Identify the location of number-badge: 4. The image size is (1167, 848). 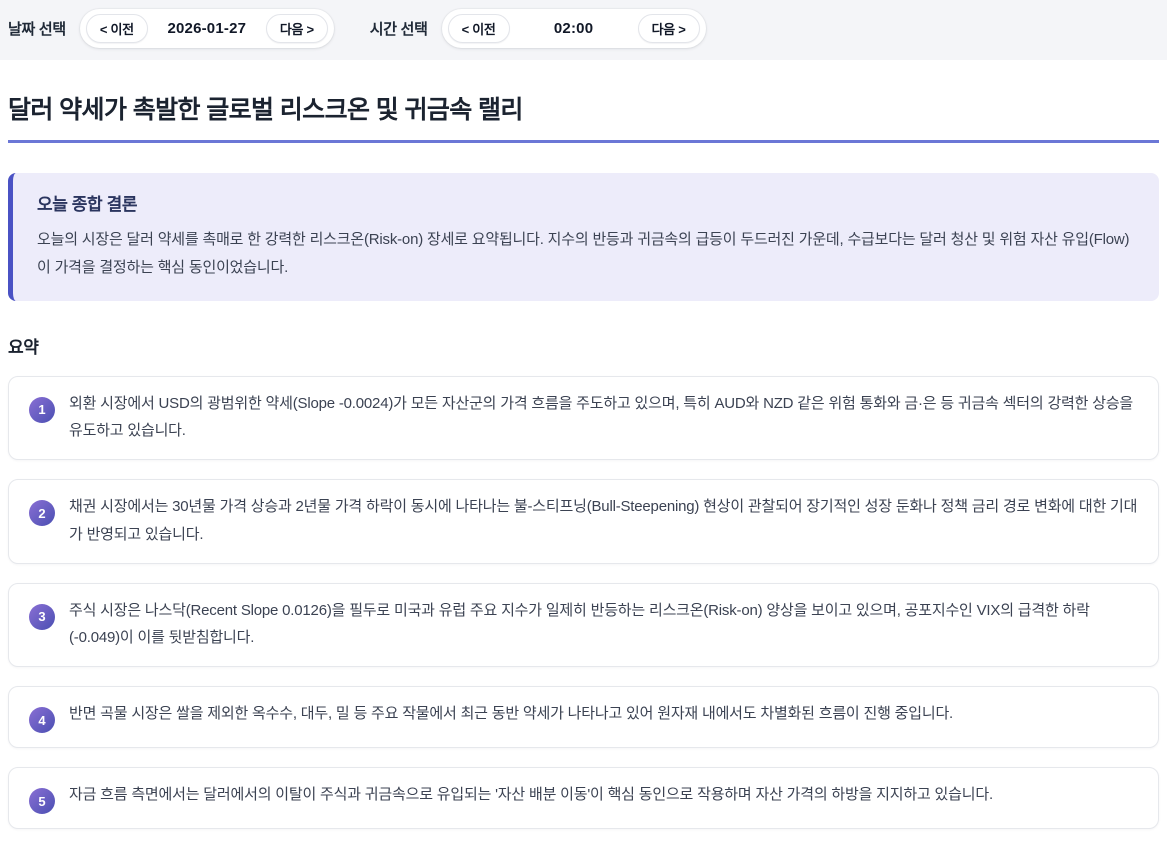
(42, 720).